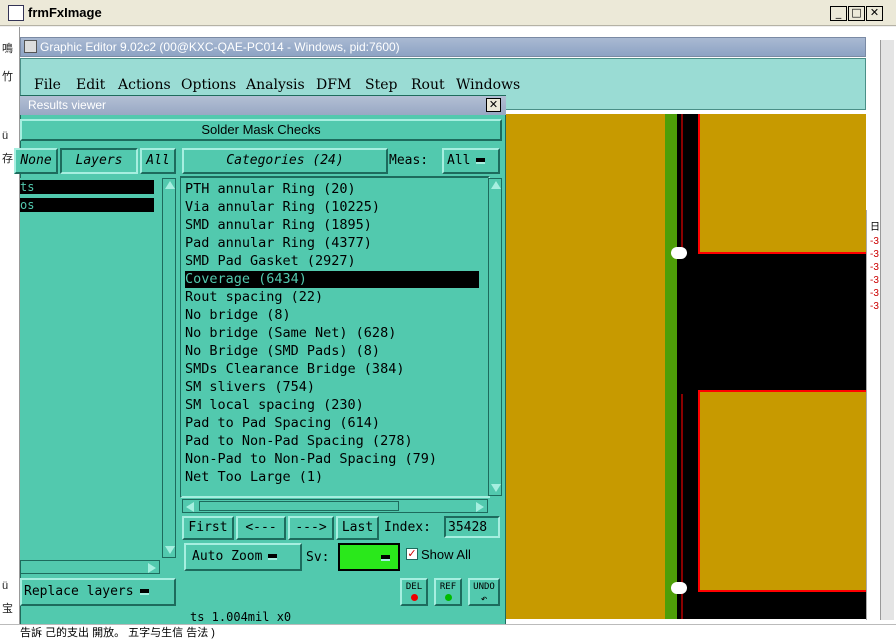  Describe the element at coordinates (311, 459) in the screenshot. I see `category-item: Non-Pad to Non-Pad Spacing (79)` at that location.